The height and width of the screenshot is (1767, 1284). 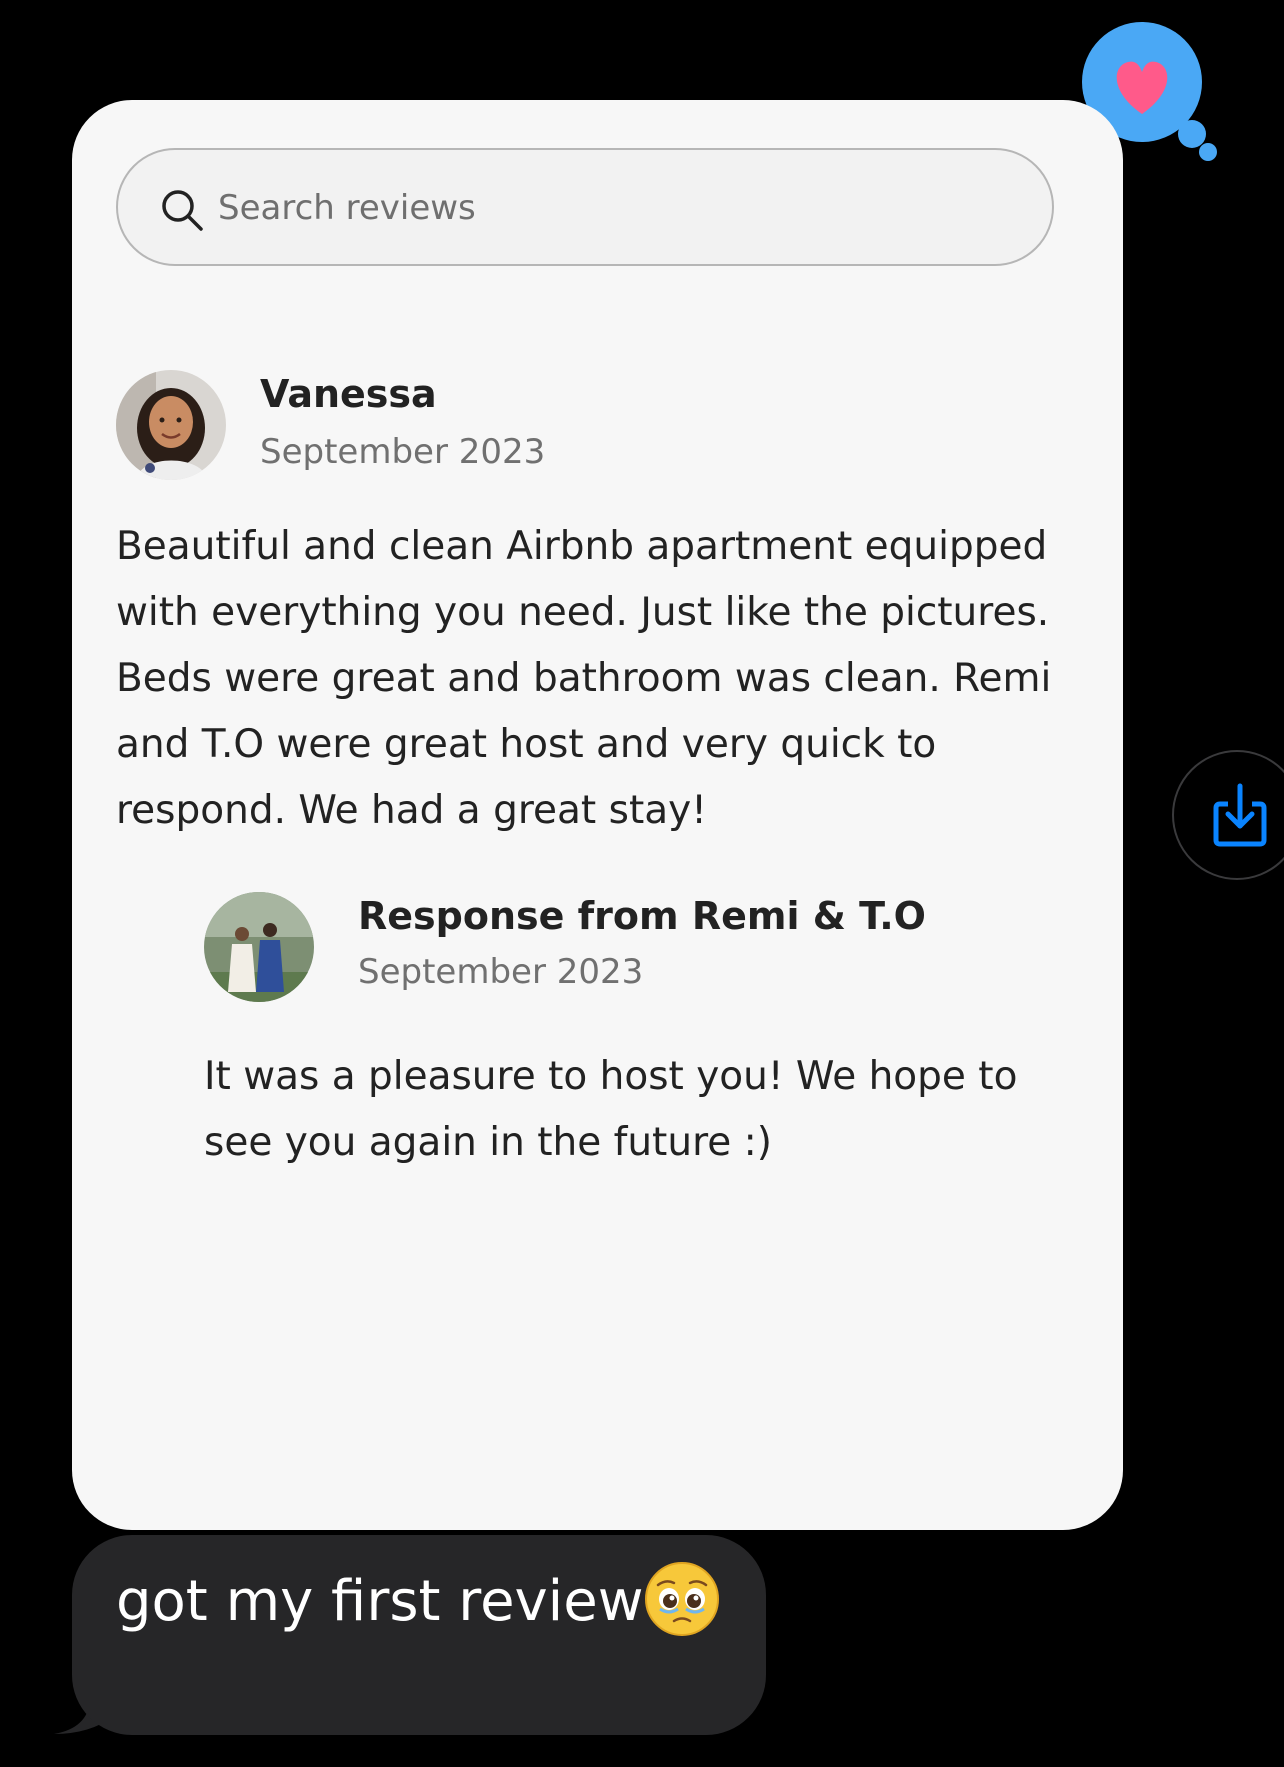 What do you see at coordinates (182, 210) in the screenshot?
I see `search-icon` at bounding box center [182, 210].